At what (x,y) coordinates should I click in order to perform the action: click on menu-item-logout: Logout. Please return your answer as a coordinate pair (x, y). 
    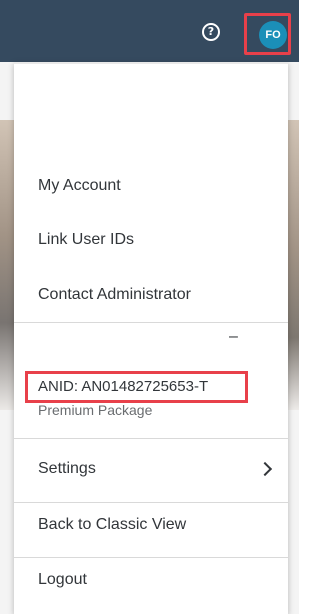
    Looking at the image, I should click on (62, 580).